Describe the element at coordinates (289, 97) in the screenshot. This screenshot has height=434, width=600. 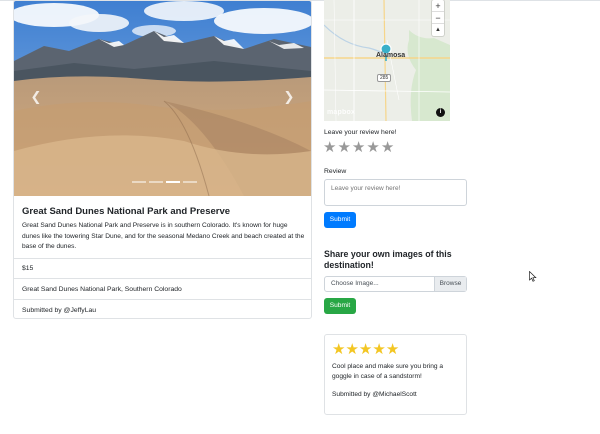
I see `chevron-right-icon: ❯` at that location.